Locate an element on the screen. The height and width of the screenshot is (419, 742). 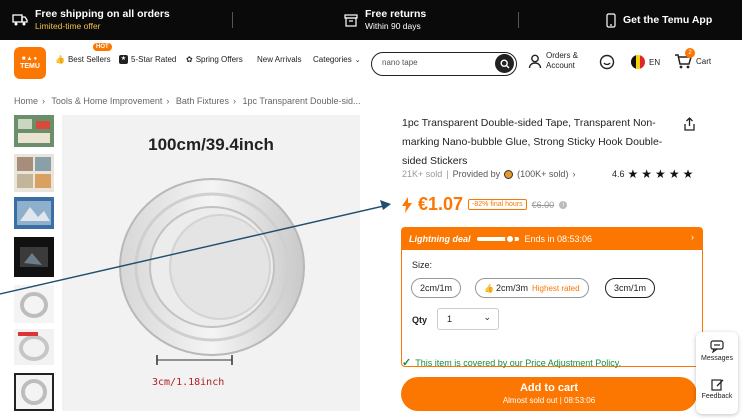
breadcrumb-bath: Bath Fixtures is located at coordinates (202, 101).